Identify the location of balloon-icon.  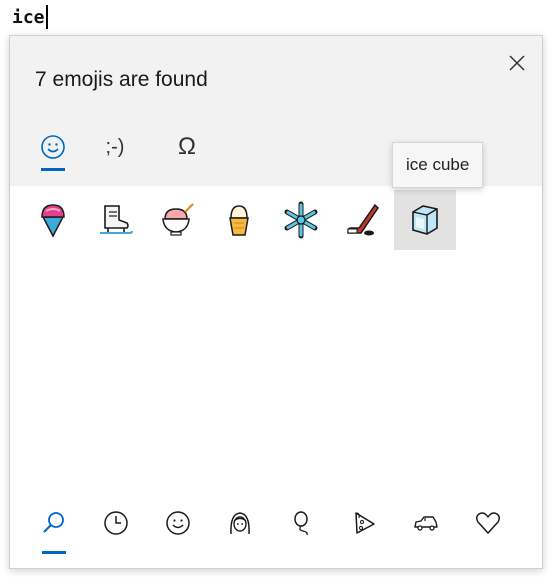
(301, 523).